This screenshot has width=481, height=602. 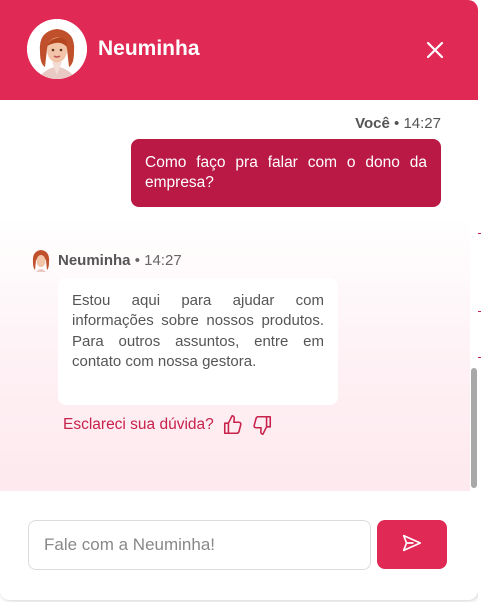 What do you see at coordinates (199, 545) in the screenshot?
I see `message-input` at bounding box center [199, 545].